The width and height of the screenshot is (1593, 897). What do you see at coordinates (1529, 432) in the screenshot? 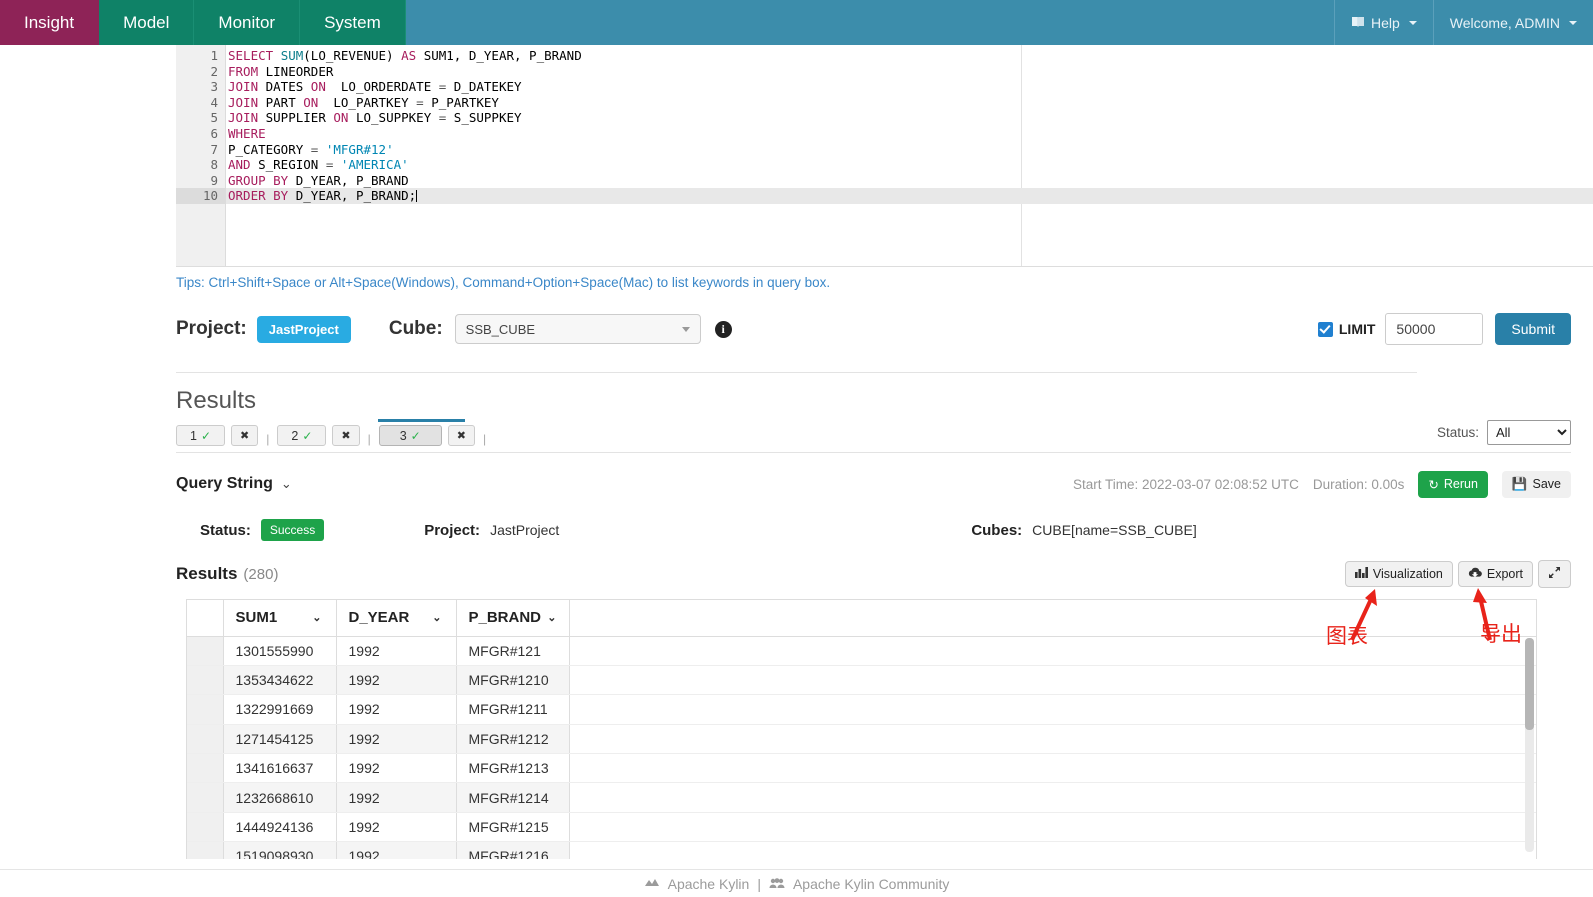
I see `status-filter-select: All` at bounding box center [1529, 432].